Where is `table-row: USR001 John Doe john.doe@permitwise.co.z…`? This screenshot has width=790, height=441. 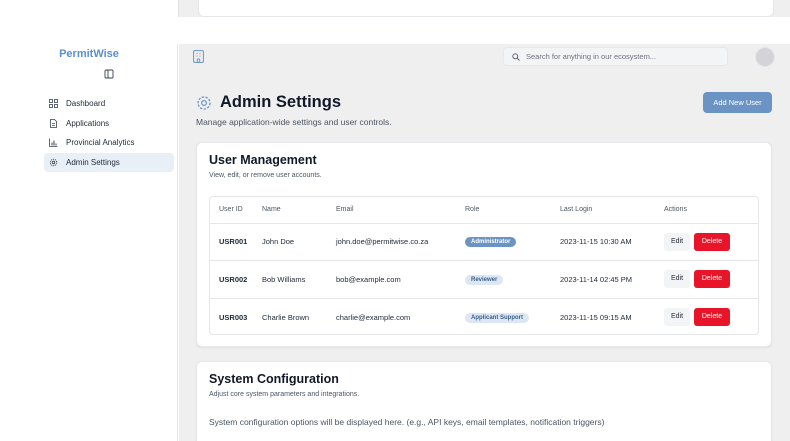
table-row: USR001 John Doe john.doe@permitwise.co.z… is located at coordinates (484, 242).